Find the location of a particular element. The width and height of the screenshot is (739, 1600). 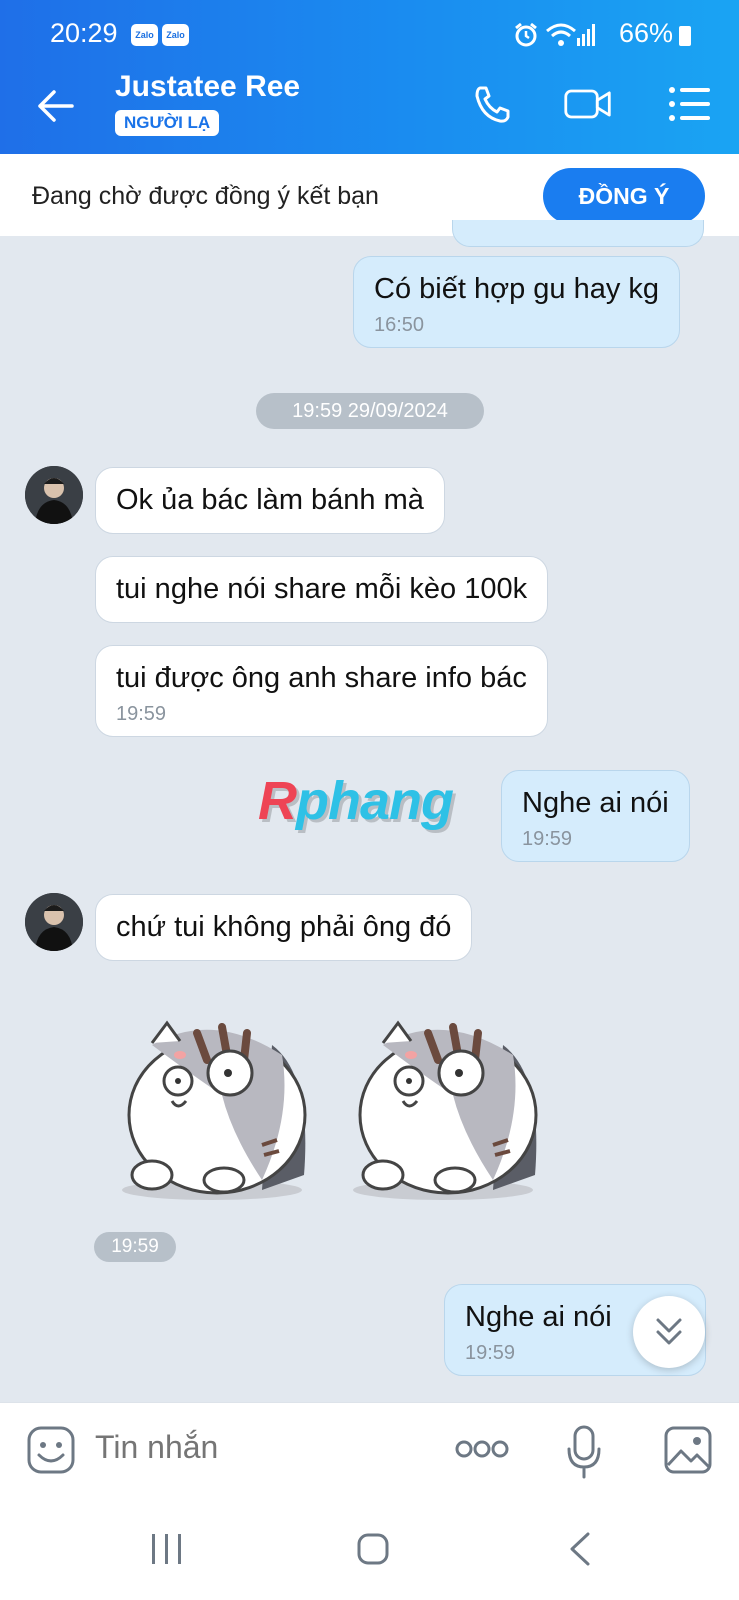

message-bubble-out: Nghe ai nói 19:59 is located at coordinates (595, 816).